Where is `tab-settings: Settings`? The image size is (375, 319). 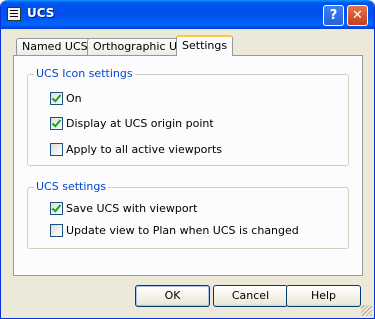 tab-settings: Settings is located at coordinates (205, 45).